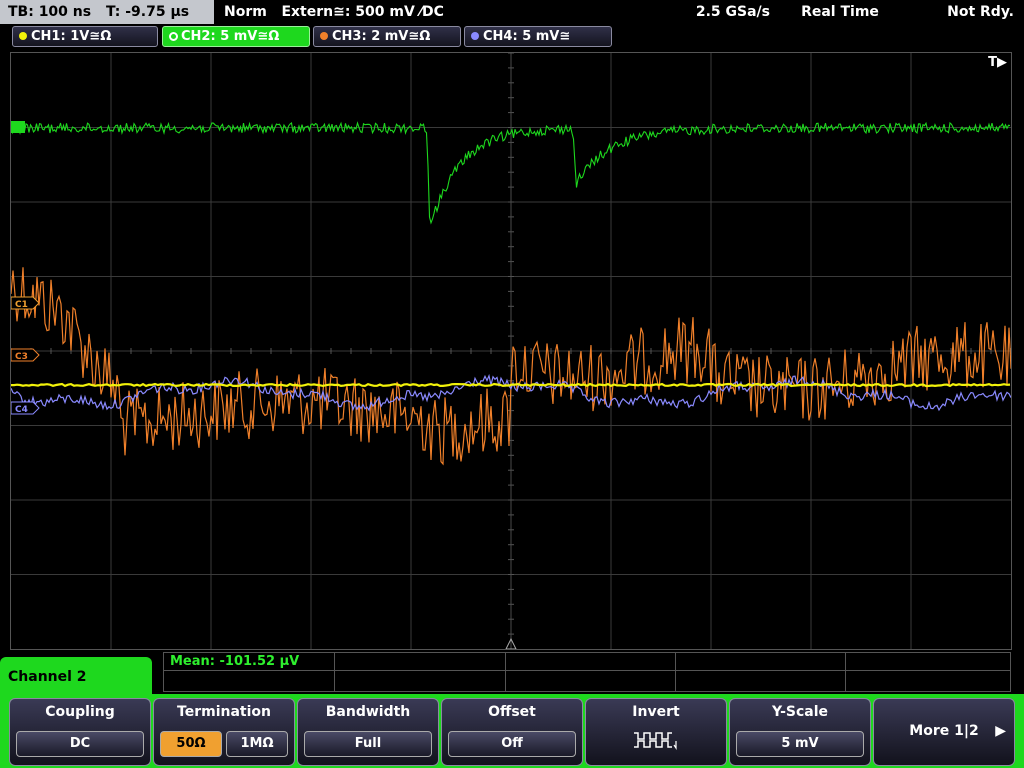 The height and width of the screenshot is (768, 1024). I want to click on channel-menu-title: Channel 2, so click(47, 677).